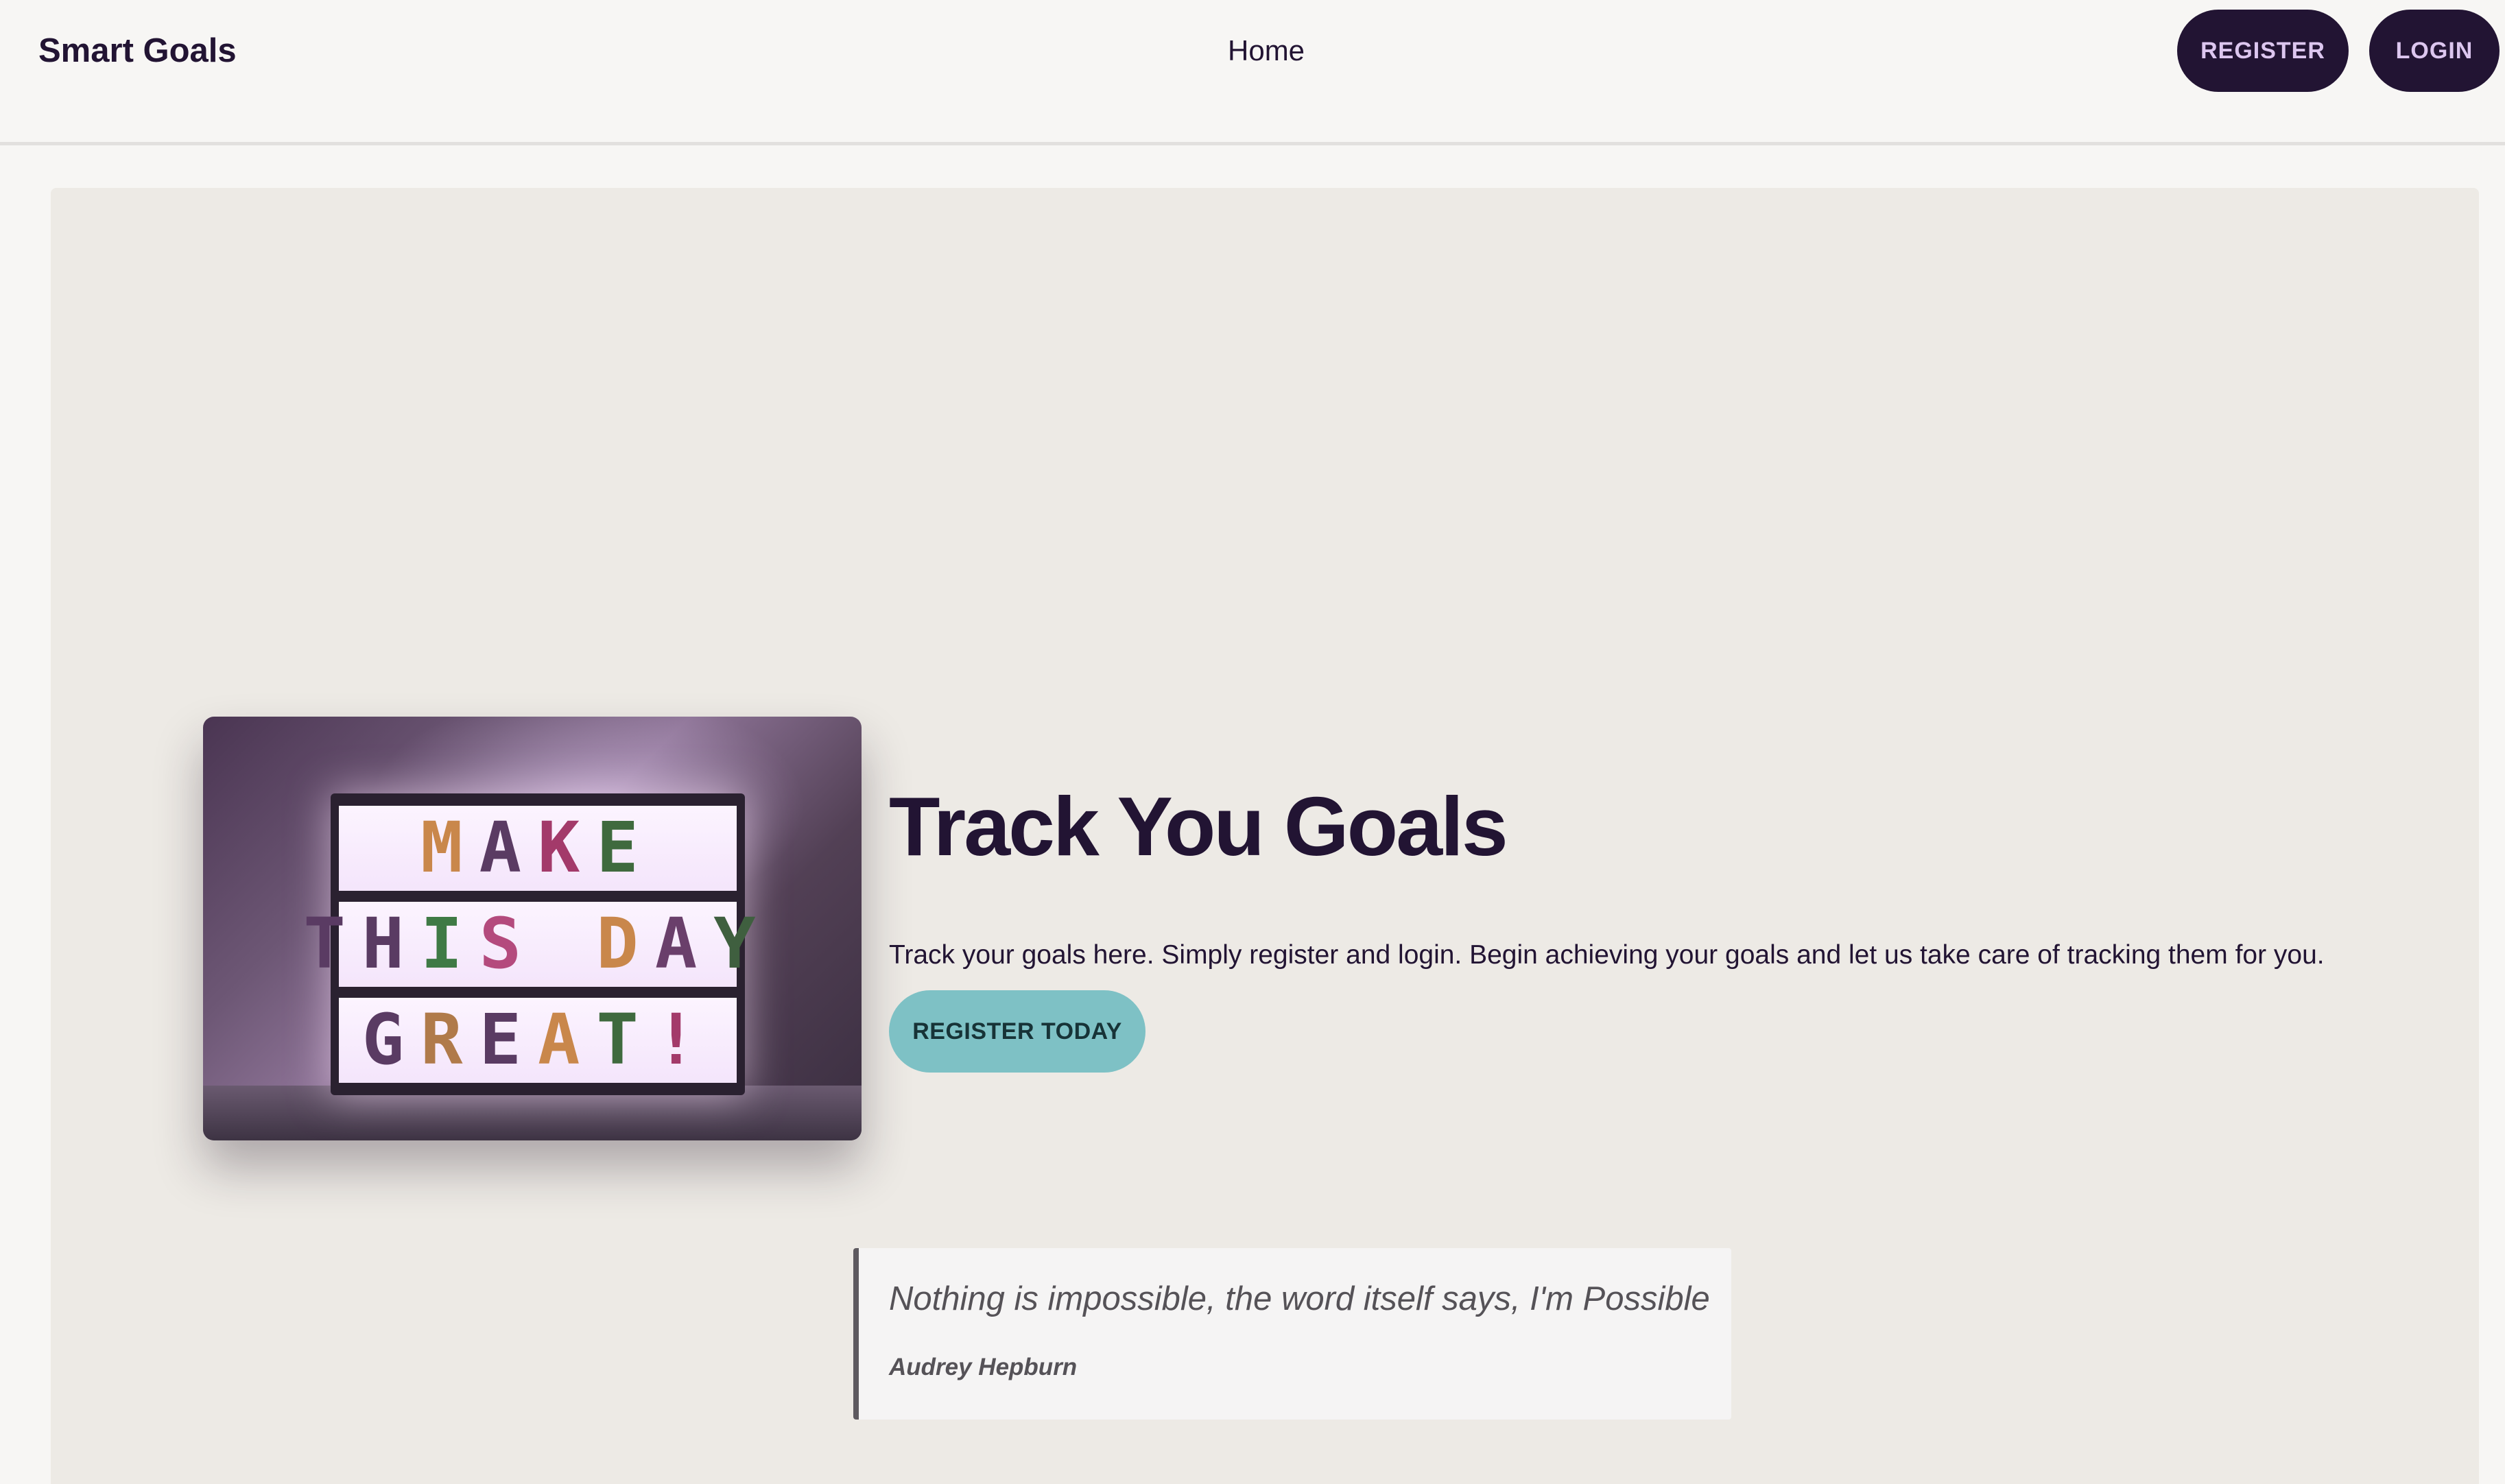 The height and width of the screenshot is (1484, 2505). Describe the element at coordinates (450, 944) in the screenshot. I see `lightbox-letter: I` at that location.